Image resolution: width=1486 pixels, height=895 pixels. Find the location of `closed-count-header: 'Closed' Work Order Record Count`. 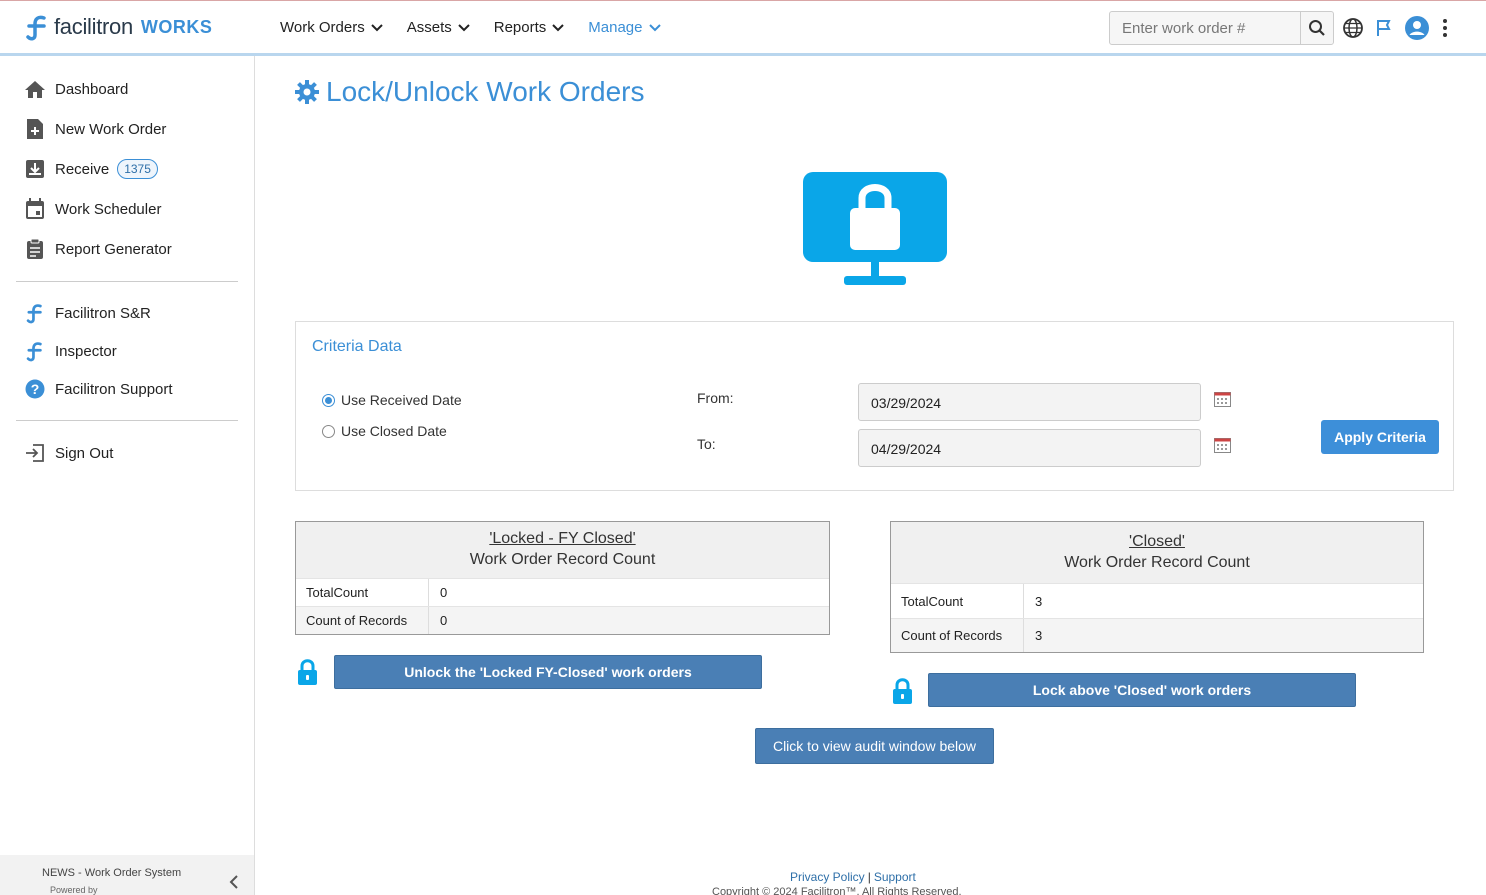

closed-count-header: 'Closed' Work Order Record Count is located at coordinates (1157, 552).